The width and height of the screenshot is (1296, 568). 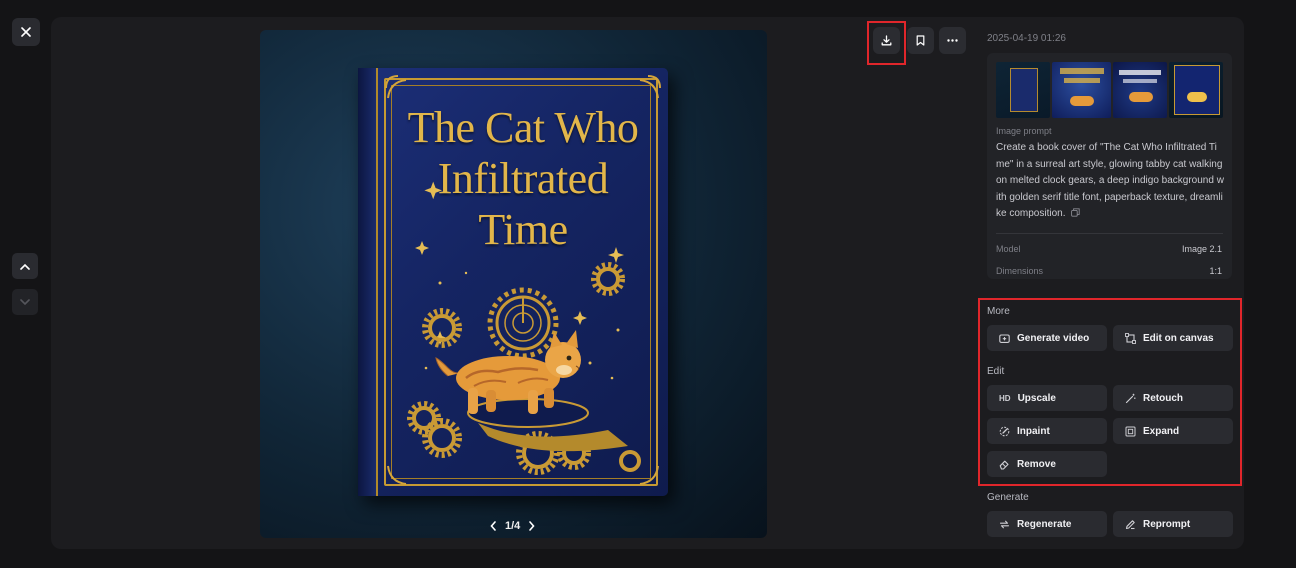 I want to click on pager-count: 1/4, so click(x=513, y=526).